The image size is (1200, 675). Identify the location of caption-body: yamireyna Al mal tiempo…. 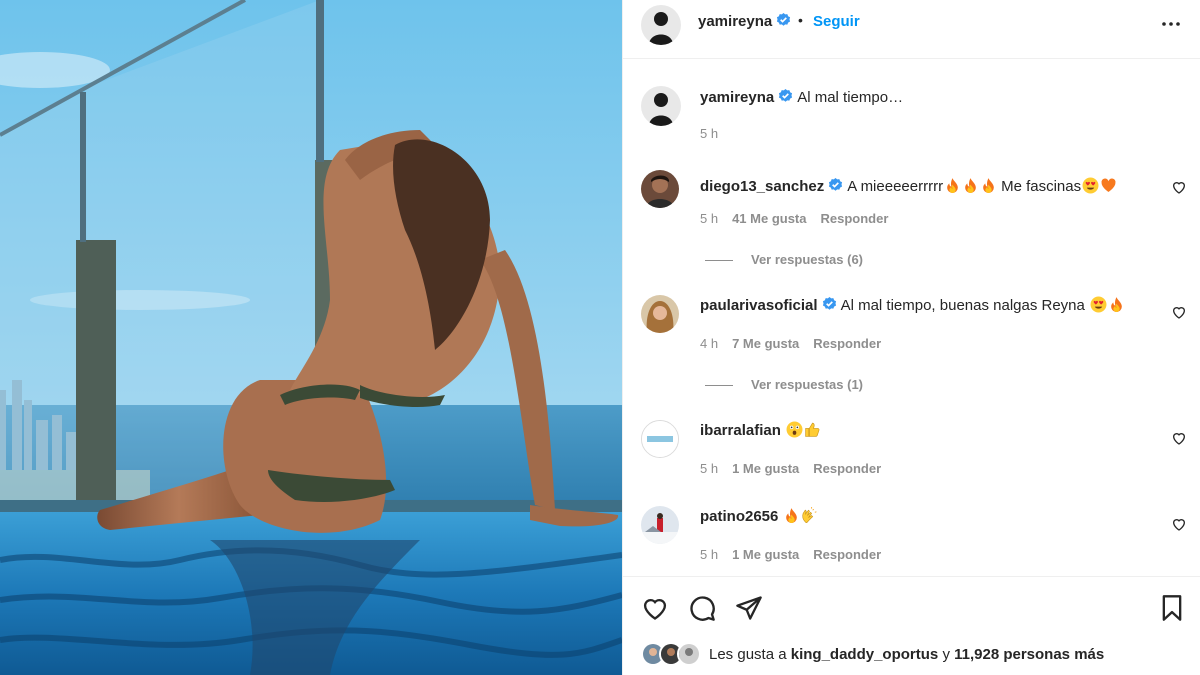
(801, 97).